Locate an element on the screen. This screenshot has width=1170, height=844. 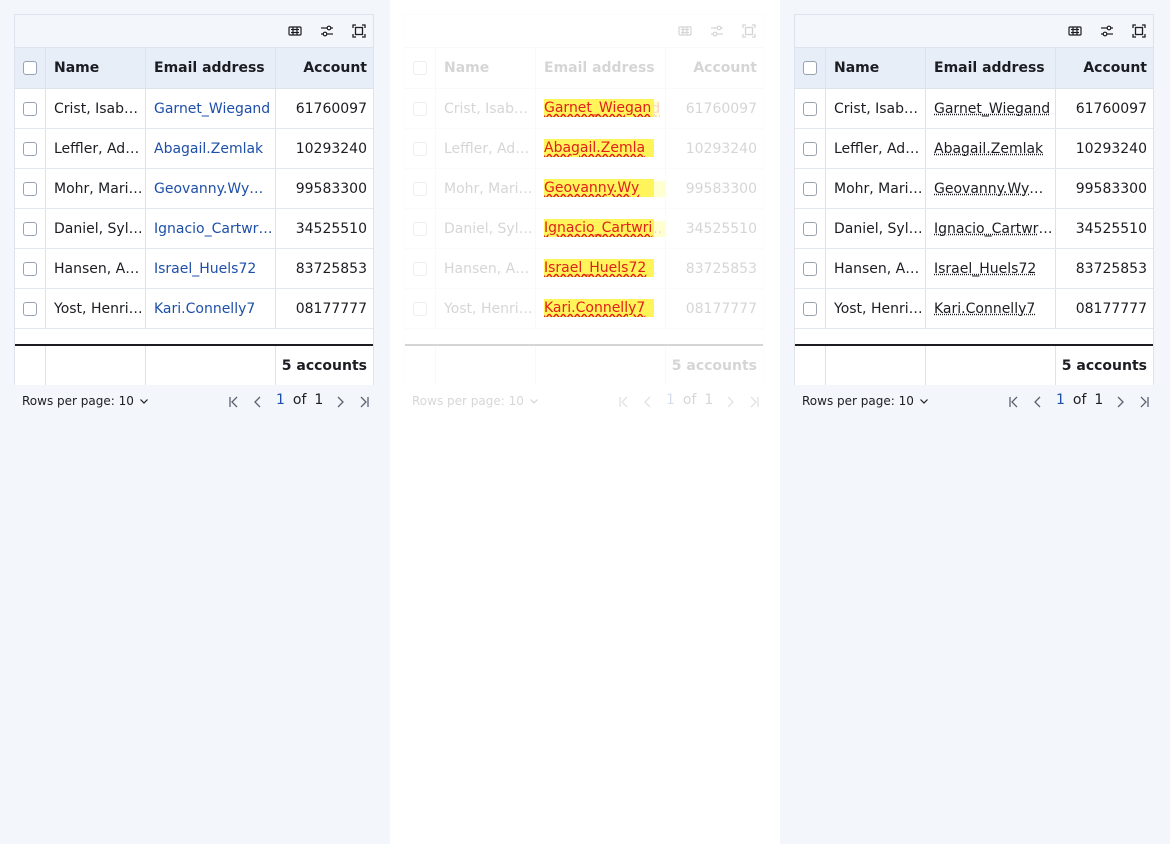
name-cell: Leffler, Adam is located at coordinates (876, 148).